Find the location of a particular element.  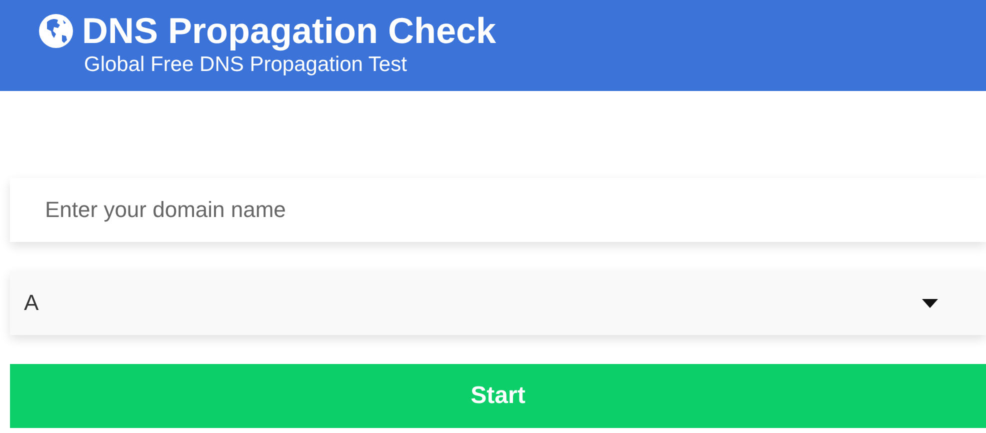

record-type-select: A is located at coordinates (498, 303).